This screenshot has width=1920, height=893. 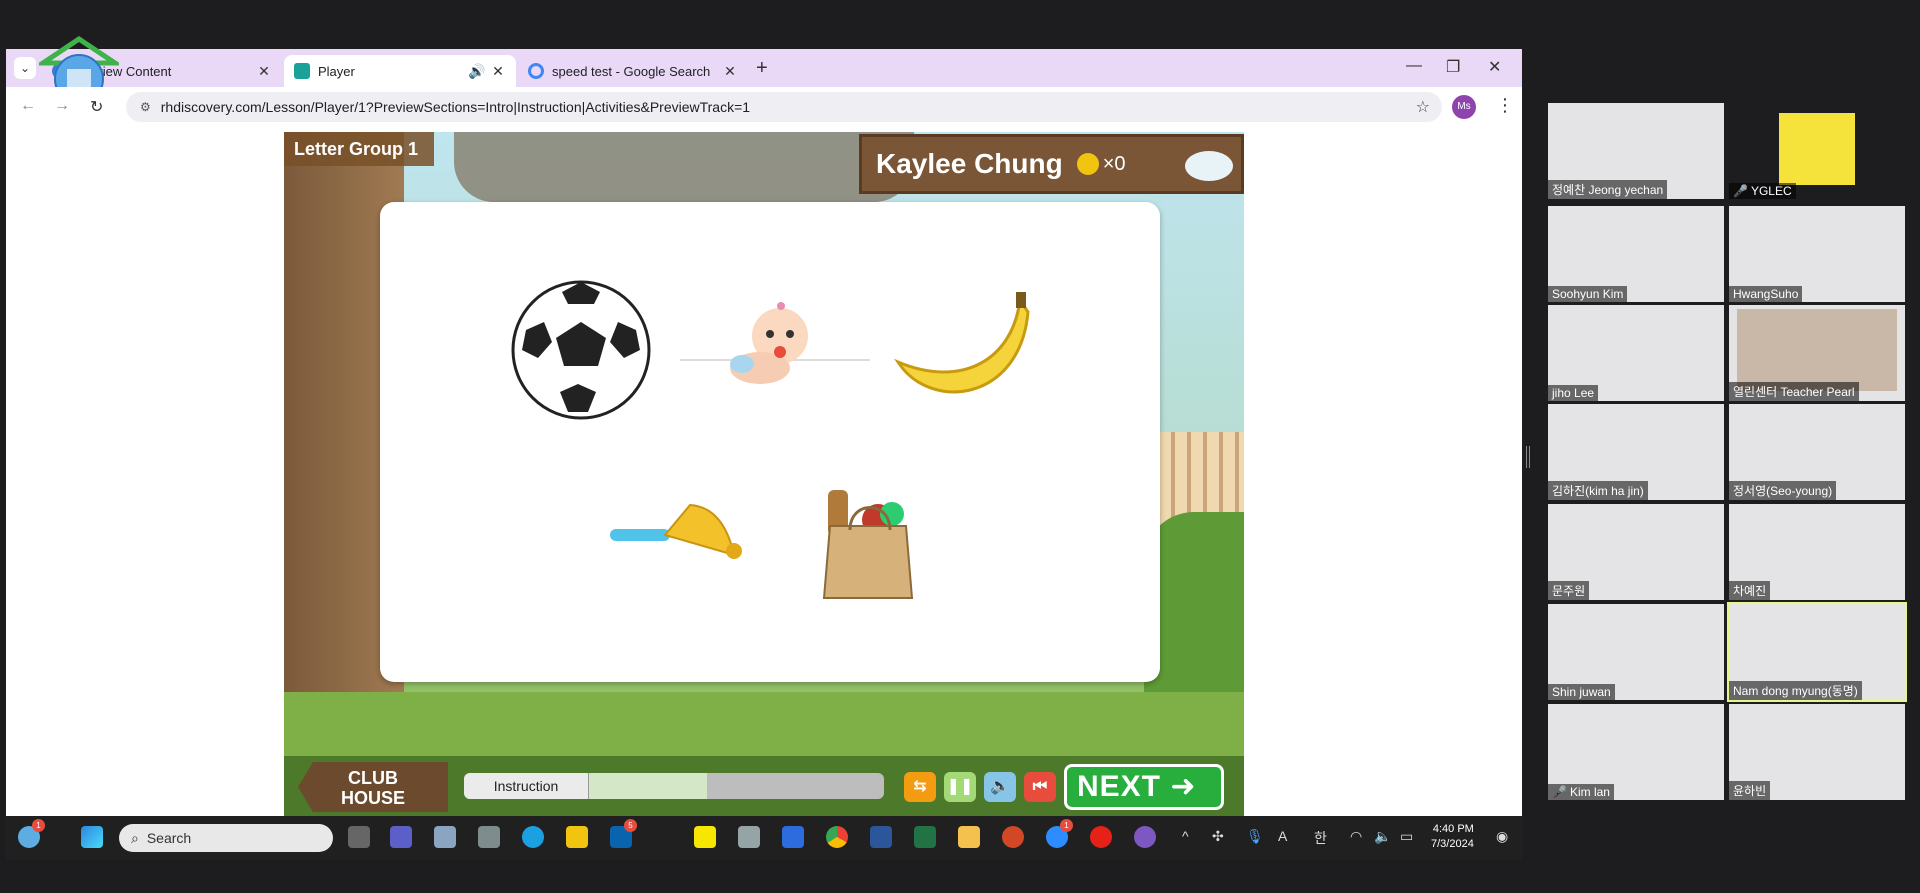 What do you see at coordinates (1406, 836) in the screenshot?
I see `battery-icon: ▭` at bounding box center [1406, 836].